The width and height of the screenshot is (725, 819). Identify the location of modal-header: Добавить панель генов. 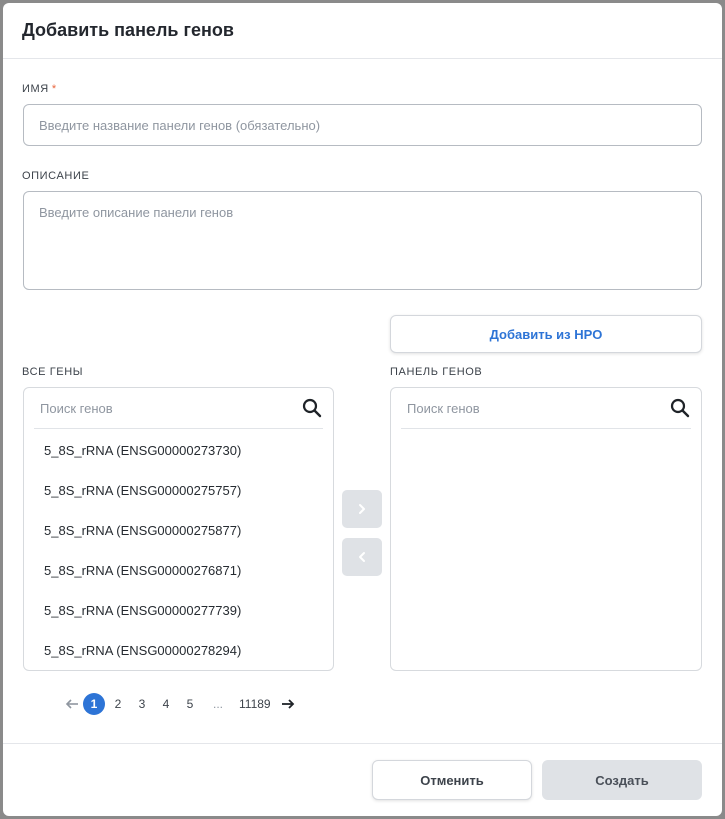
(362, 31).